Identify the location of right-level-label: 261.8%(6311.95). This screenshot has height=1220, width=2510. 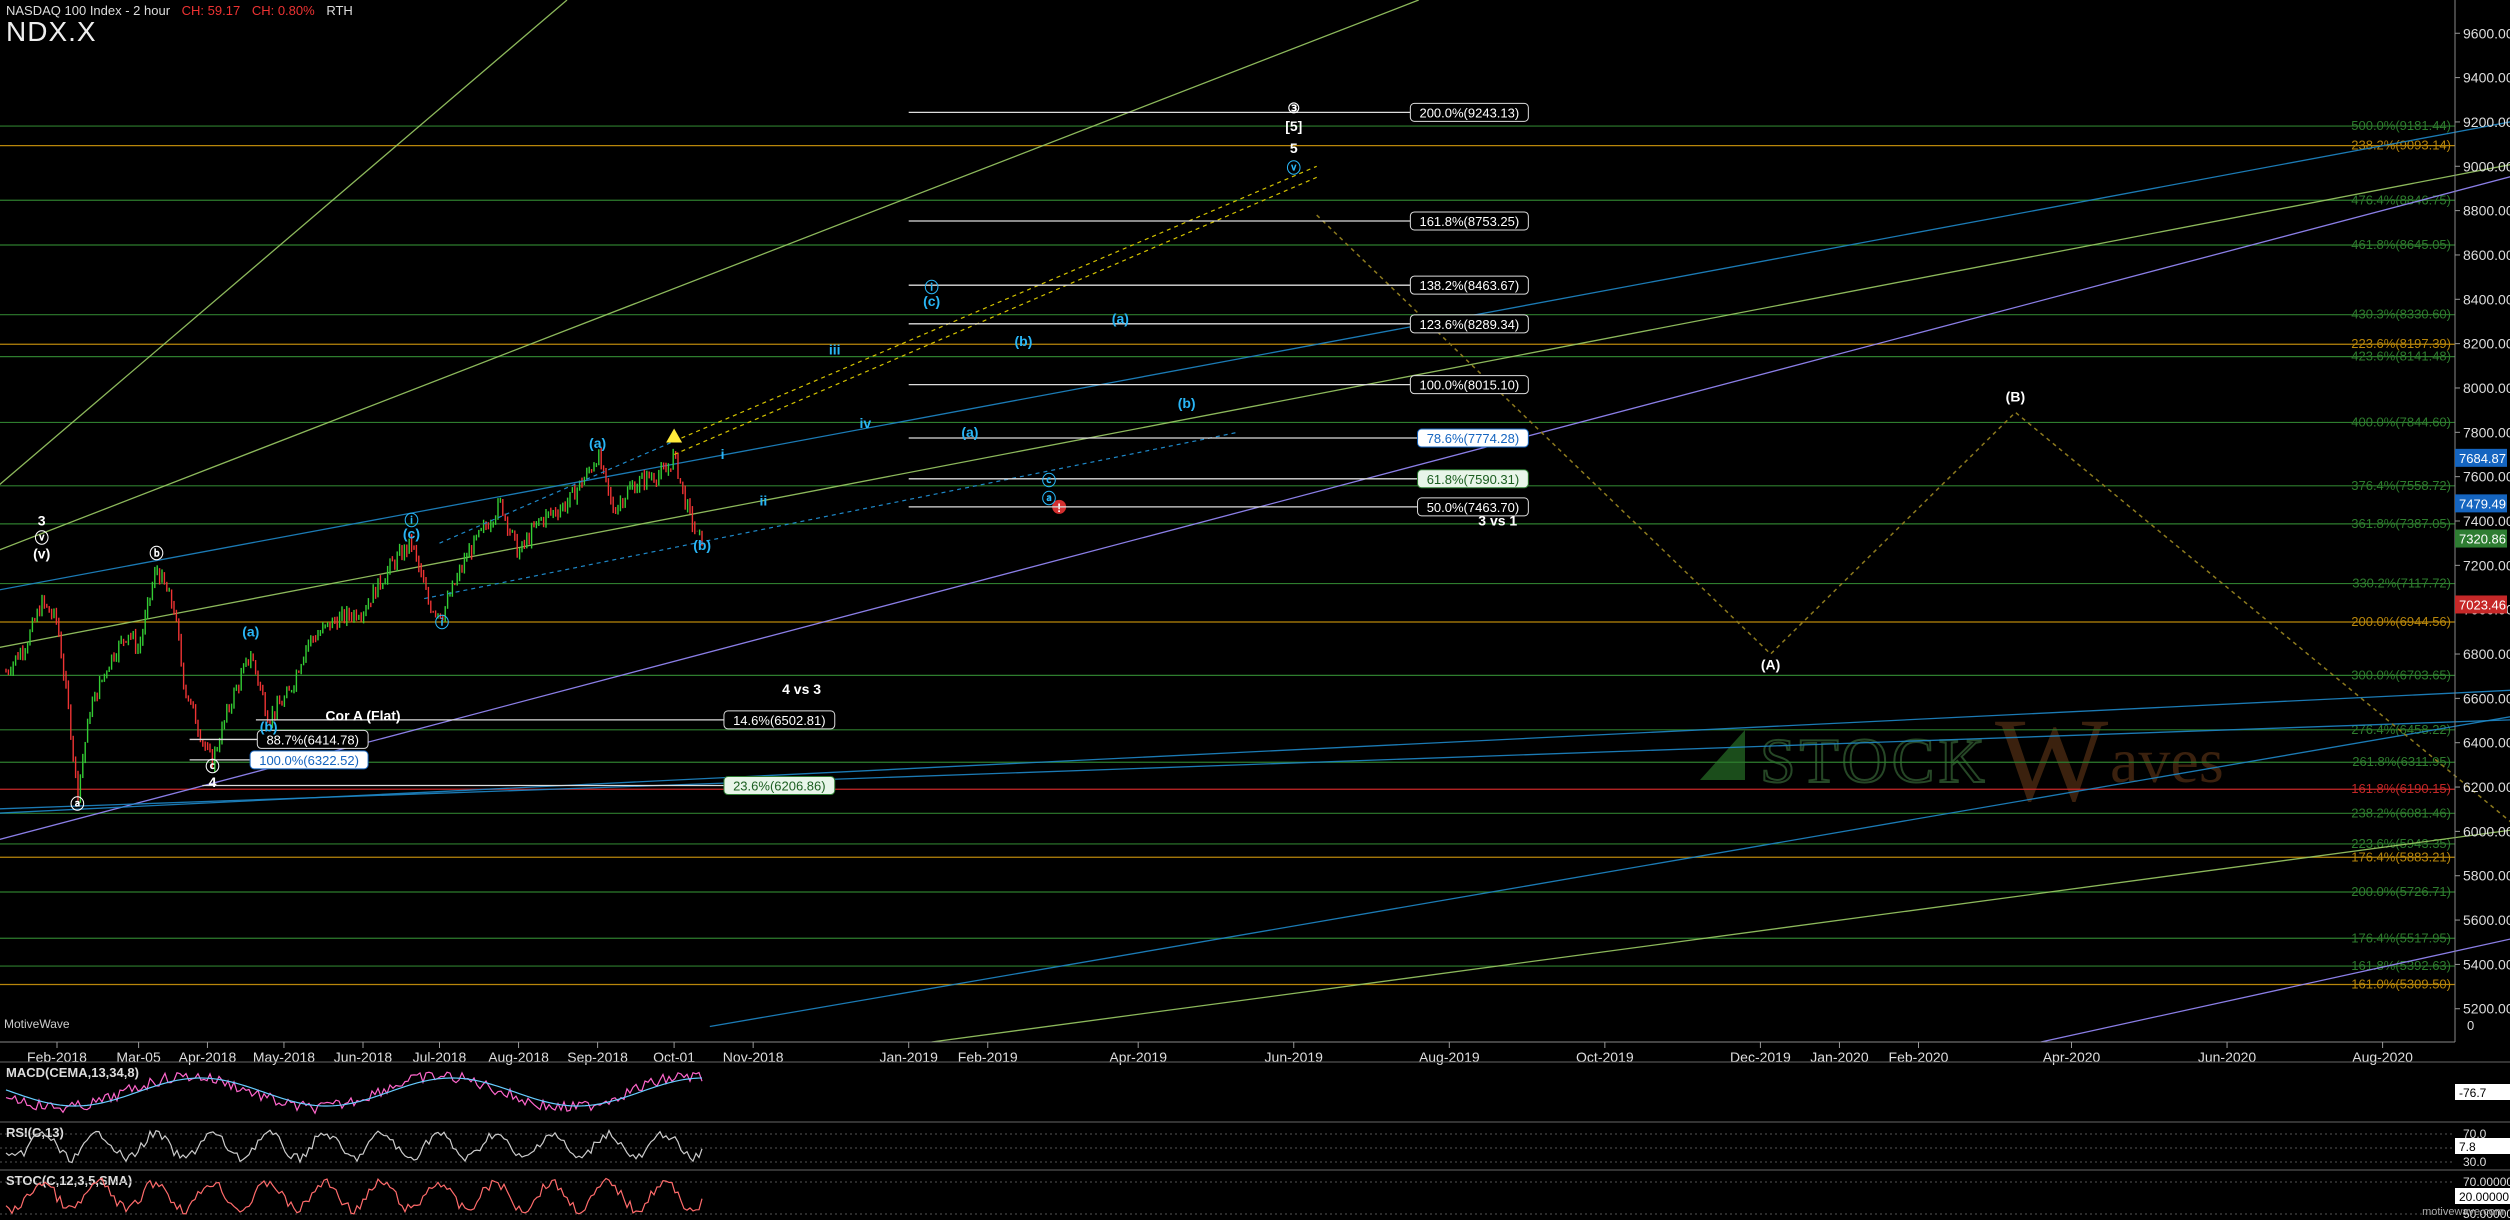
(2401, 761).